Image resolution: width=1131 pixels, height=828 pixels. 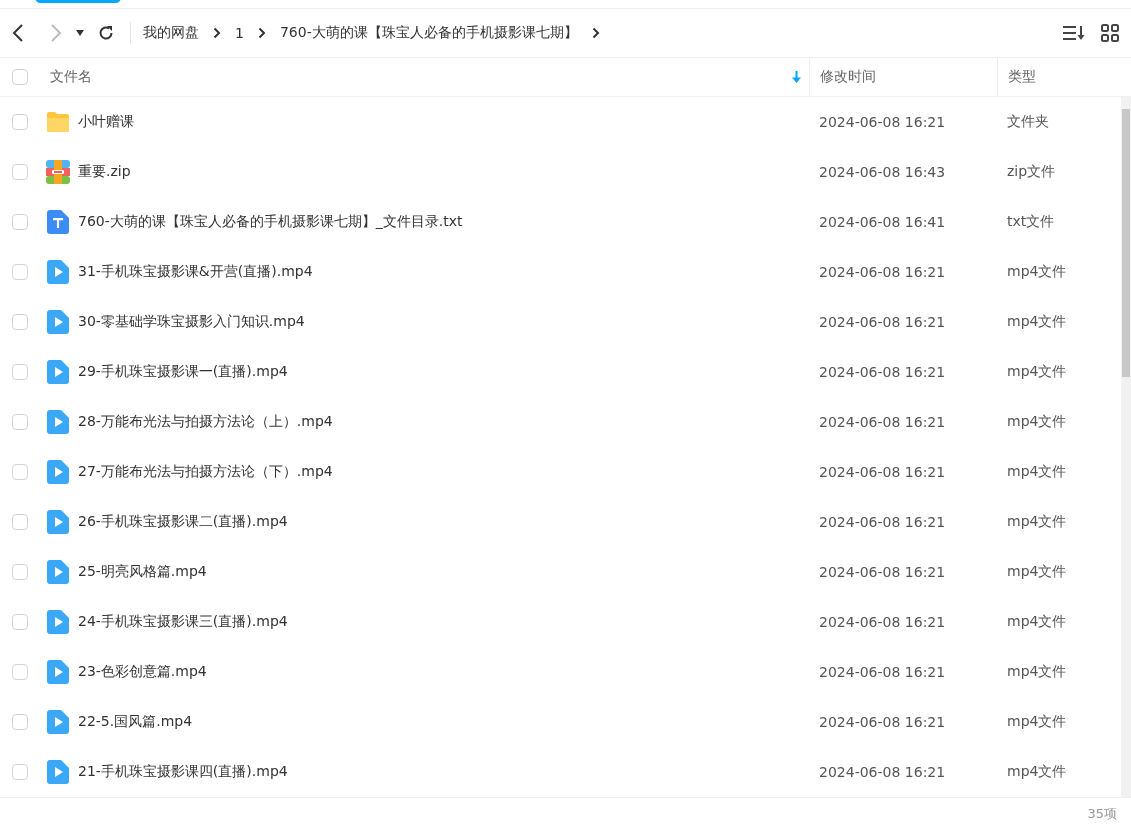 I want to click on file-name: 31-手机珠宝摄影课&开营(直播).mp4, so click(x=443, y=272).